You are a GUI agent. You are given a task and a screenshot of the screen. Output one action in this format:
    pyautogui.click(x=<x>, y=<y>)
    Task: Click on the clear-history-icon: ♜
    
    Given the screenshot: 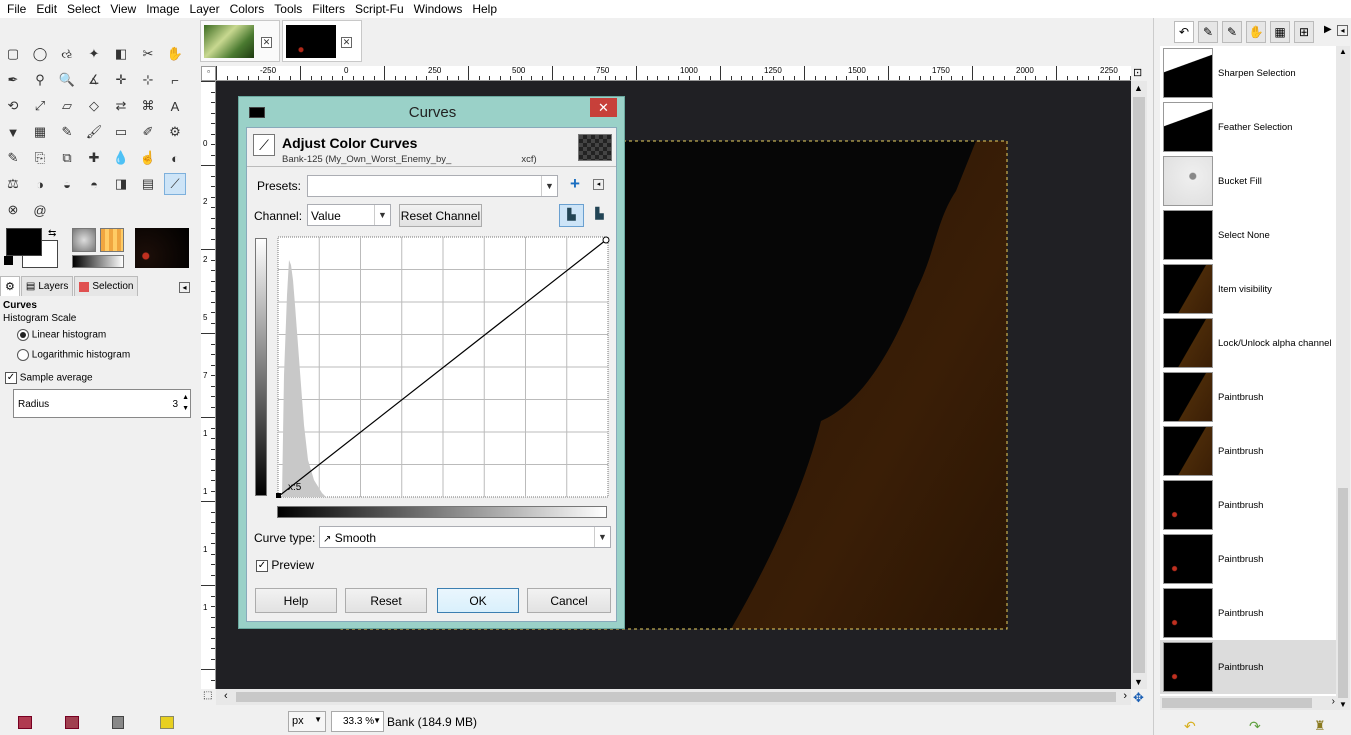 What is the action you would take?
    pyautogui.click(x=1320, y=726)
    